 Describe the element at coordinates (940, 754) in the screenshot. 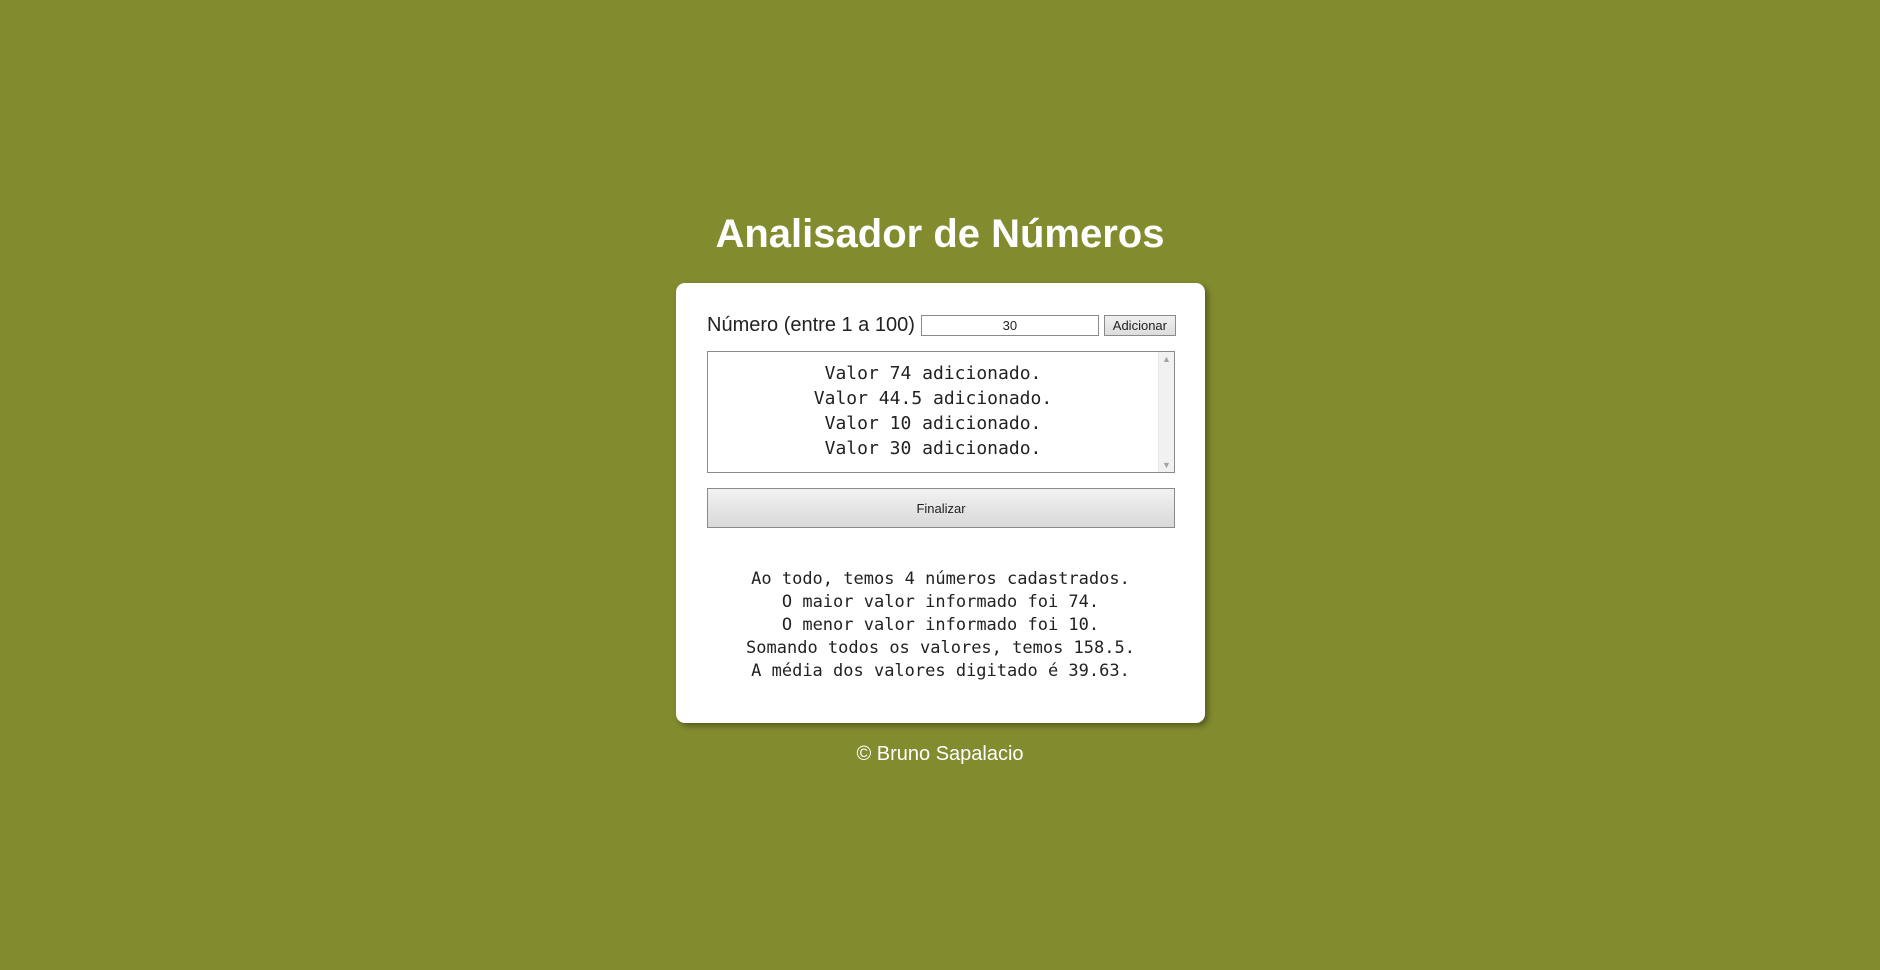

I see `footer-credit: © Bruno Sapalacio` at that location.